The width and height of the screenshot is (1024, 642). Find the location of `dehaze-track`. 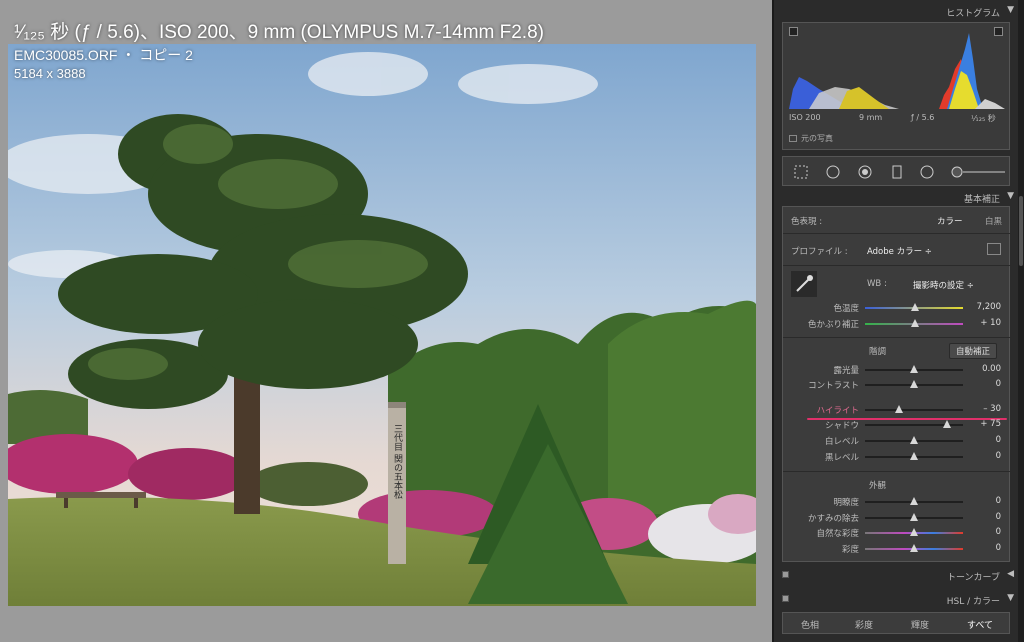

dehaze-track is located at coordinates (914, 517).